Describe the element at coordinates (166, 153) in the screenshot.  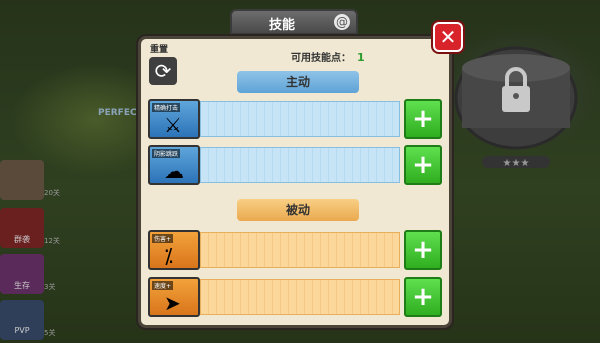
I see `skill-name: 阴影跳跃` at that location.